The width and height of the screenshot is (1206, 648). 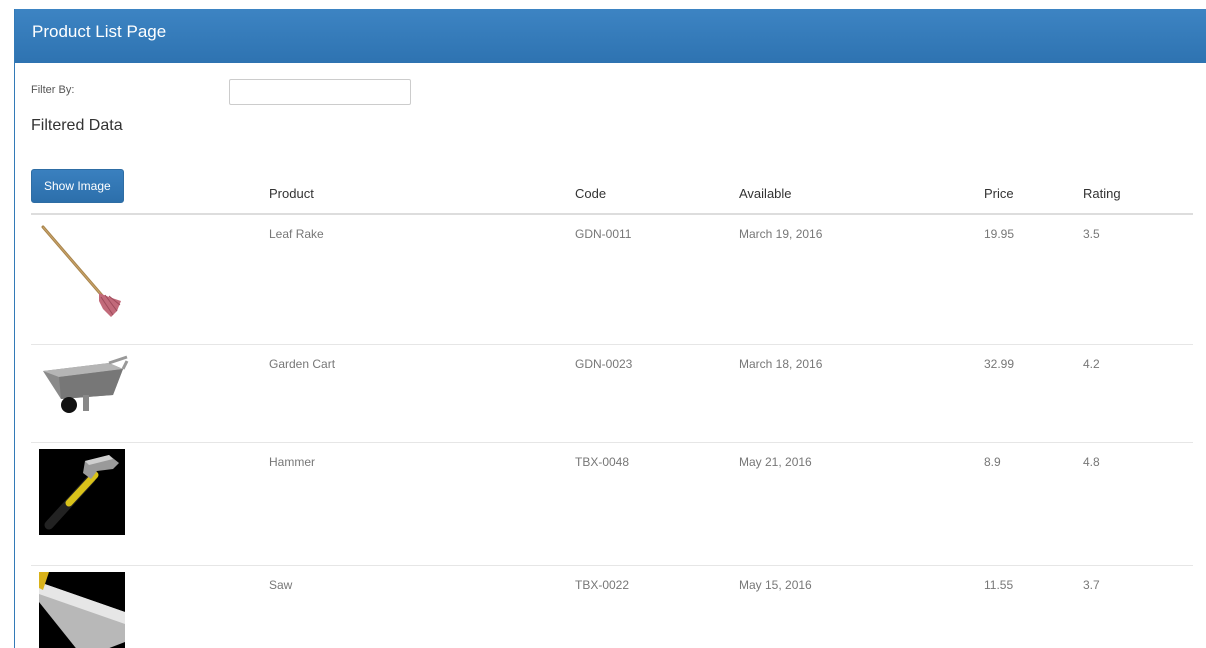 I want to click on product-rating: 4.8, so click(x=1138, y=504).